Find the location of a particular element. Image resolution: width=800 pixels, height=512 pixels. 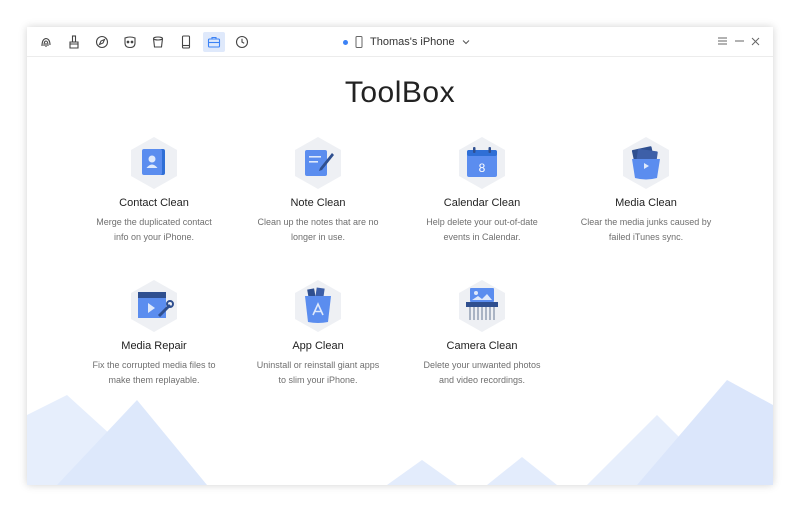

tool-desc-line: longer in use. is located at coordinates (318, 237).